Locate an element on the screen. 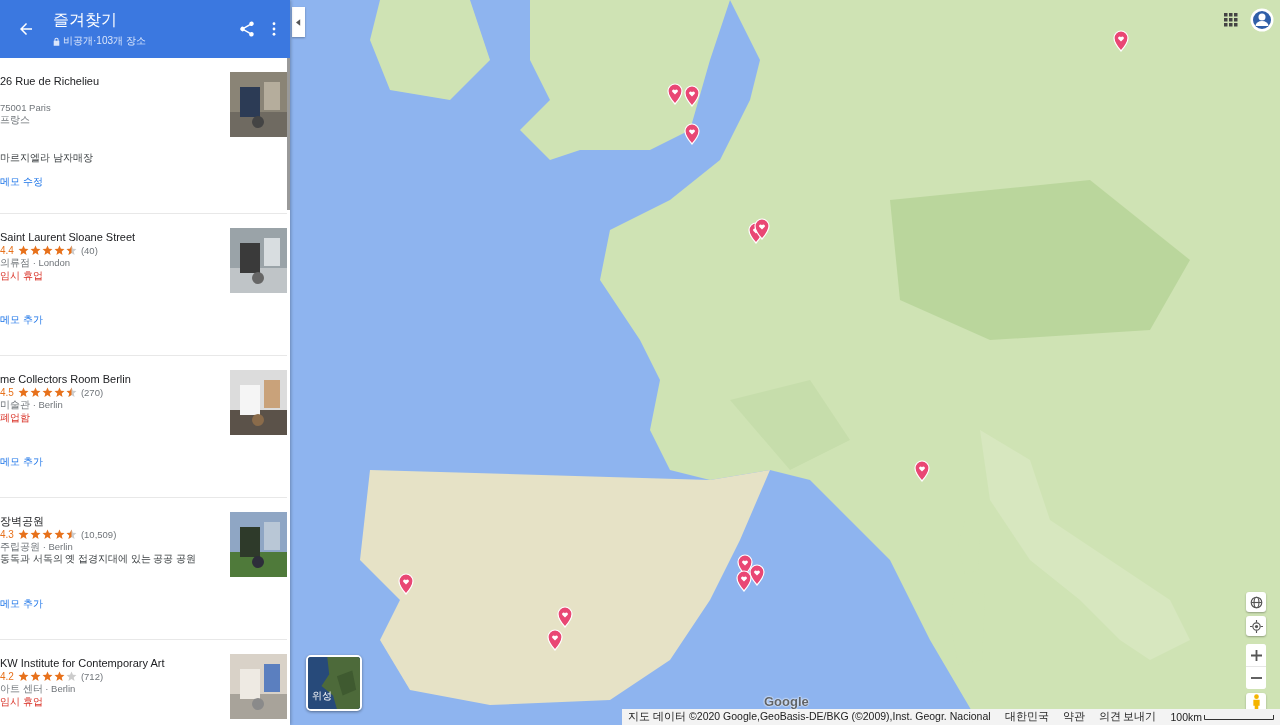 This screenshot has width=1280, height=725. rating-value: 4.5 is located at coordinates (7, 392).